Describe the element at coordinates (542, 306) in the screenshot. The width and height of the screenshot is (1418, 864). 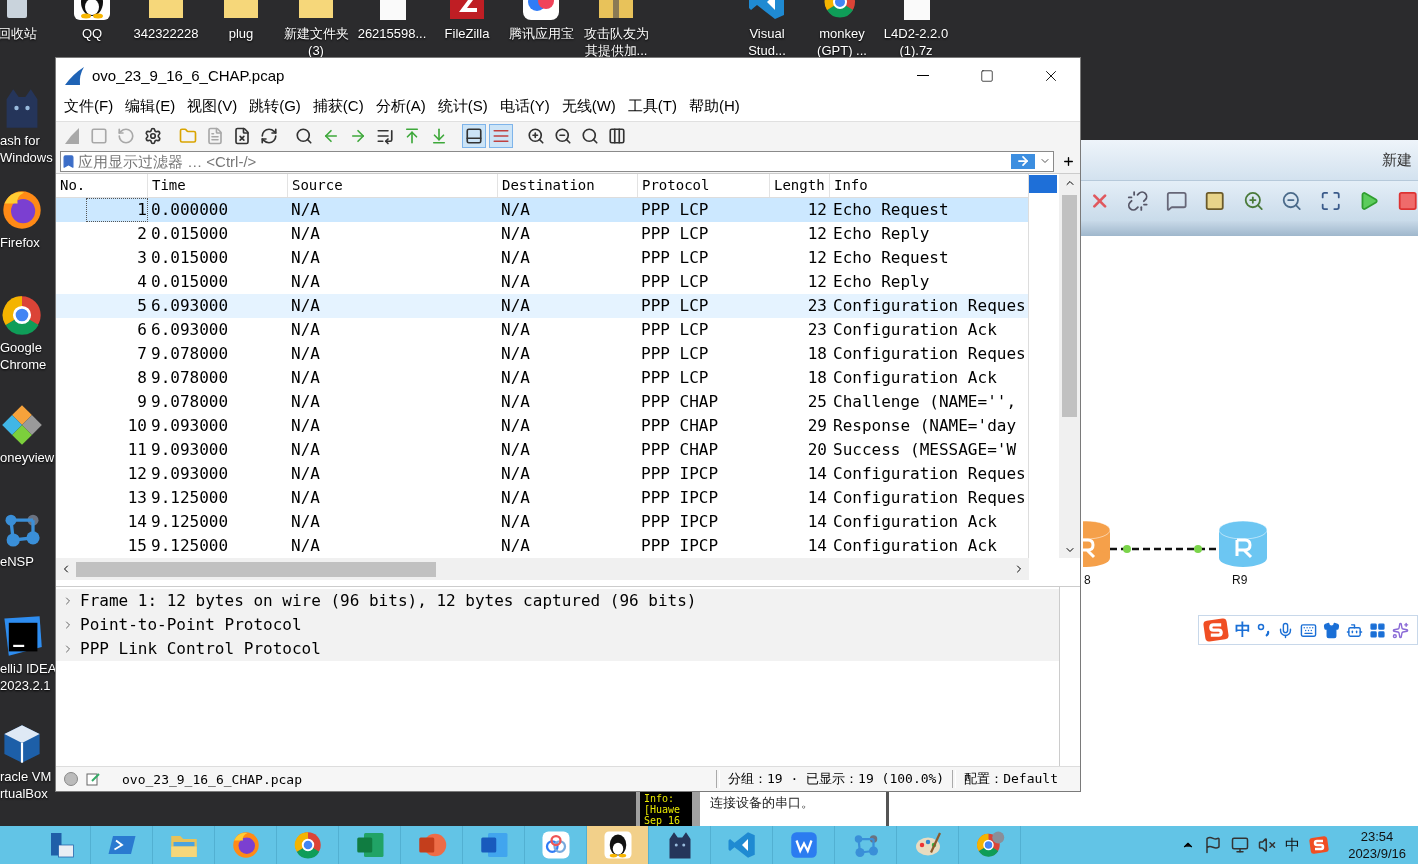
I see `packet-row: 5 6.093000 N/A N/A PPP LCP 23 Configuration Reques` at that location.